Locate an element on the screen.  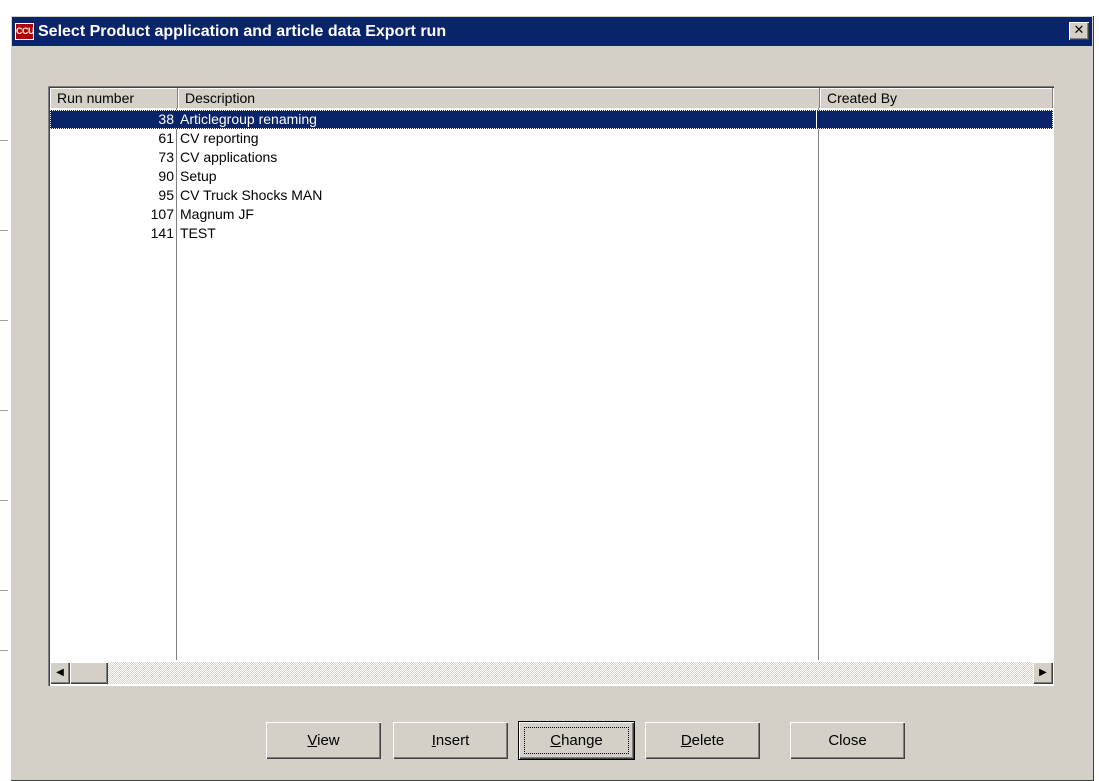
delete-button: Delete is located at coordinates (702, 740).